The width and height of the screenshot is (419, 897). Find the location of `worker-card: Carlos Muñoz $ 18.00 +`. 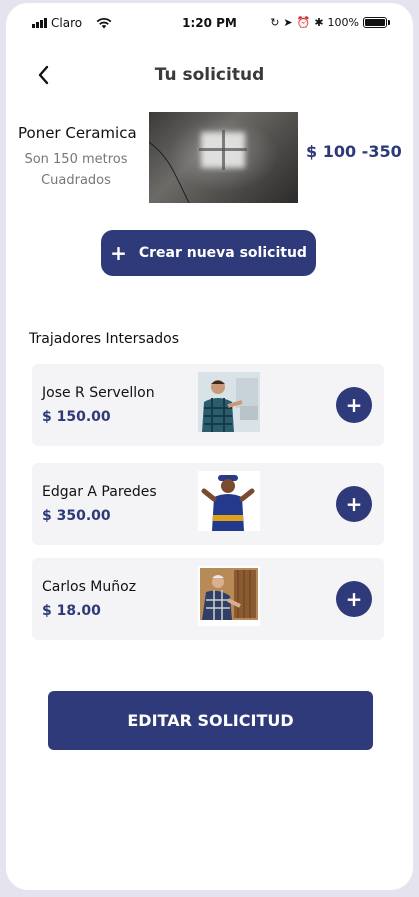

worker-card: Carlos Muñoz $ 18.00 + is located at coordinates (208, 599).